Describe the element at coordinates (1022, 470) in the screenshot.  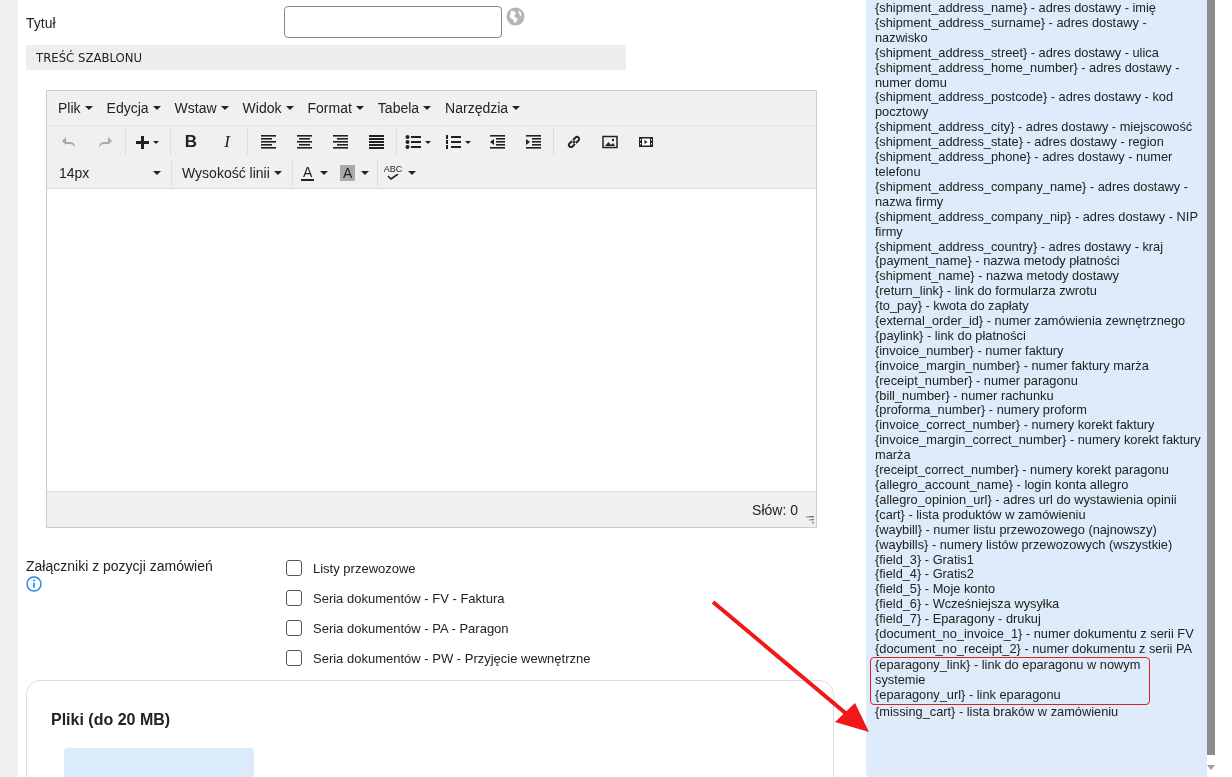
I see `template-variable: {receipt_correct_number} - numery korekt paragonu` at that location.